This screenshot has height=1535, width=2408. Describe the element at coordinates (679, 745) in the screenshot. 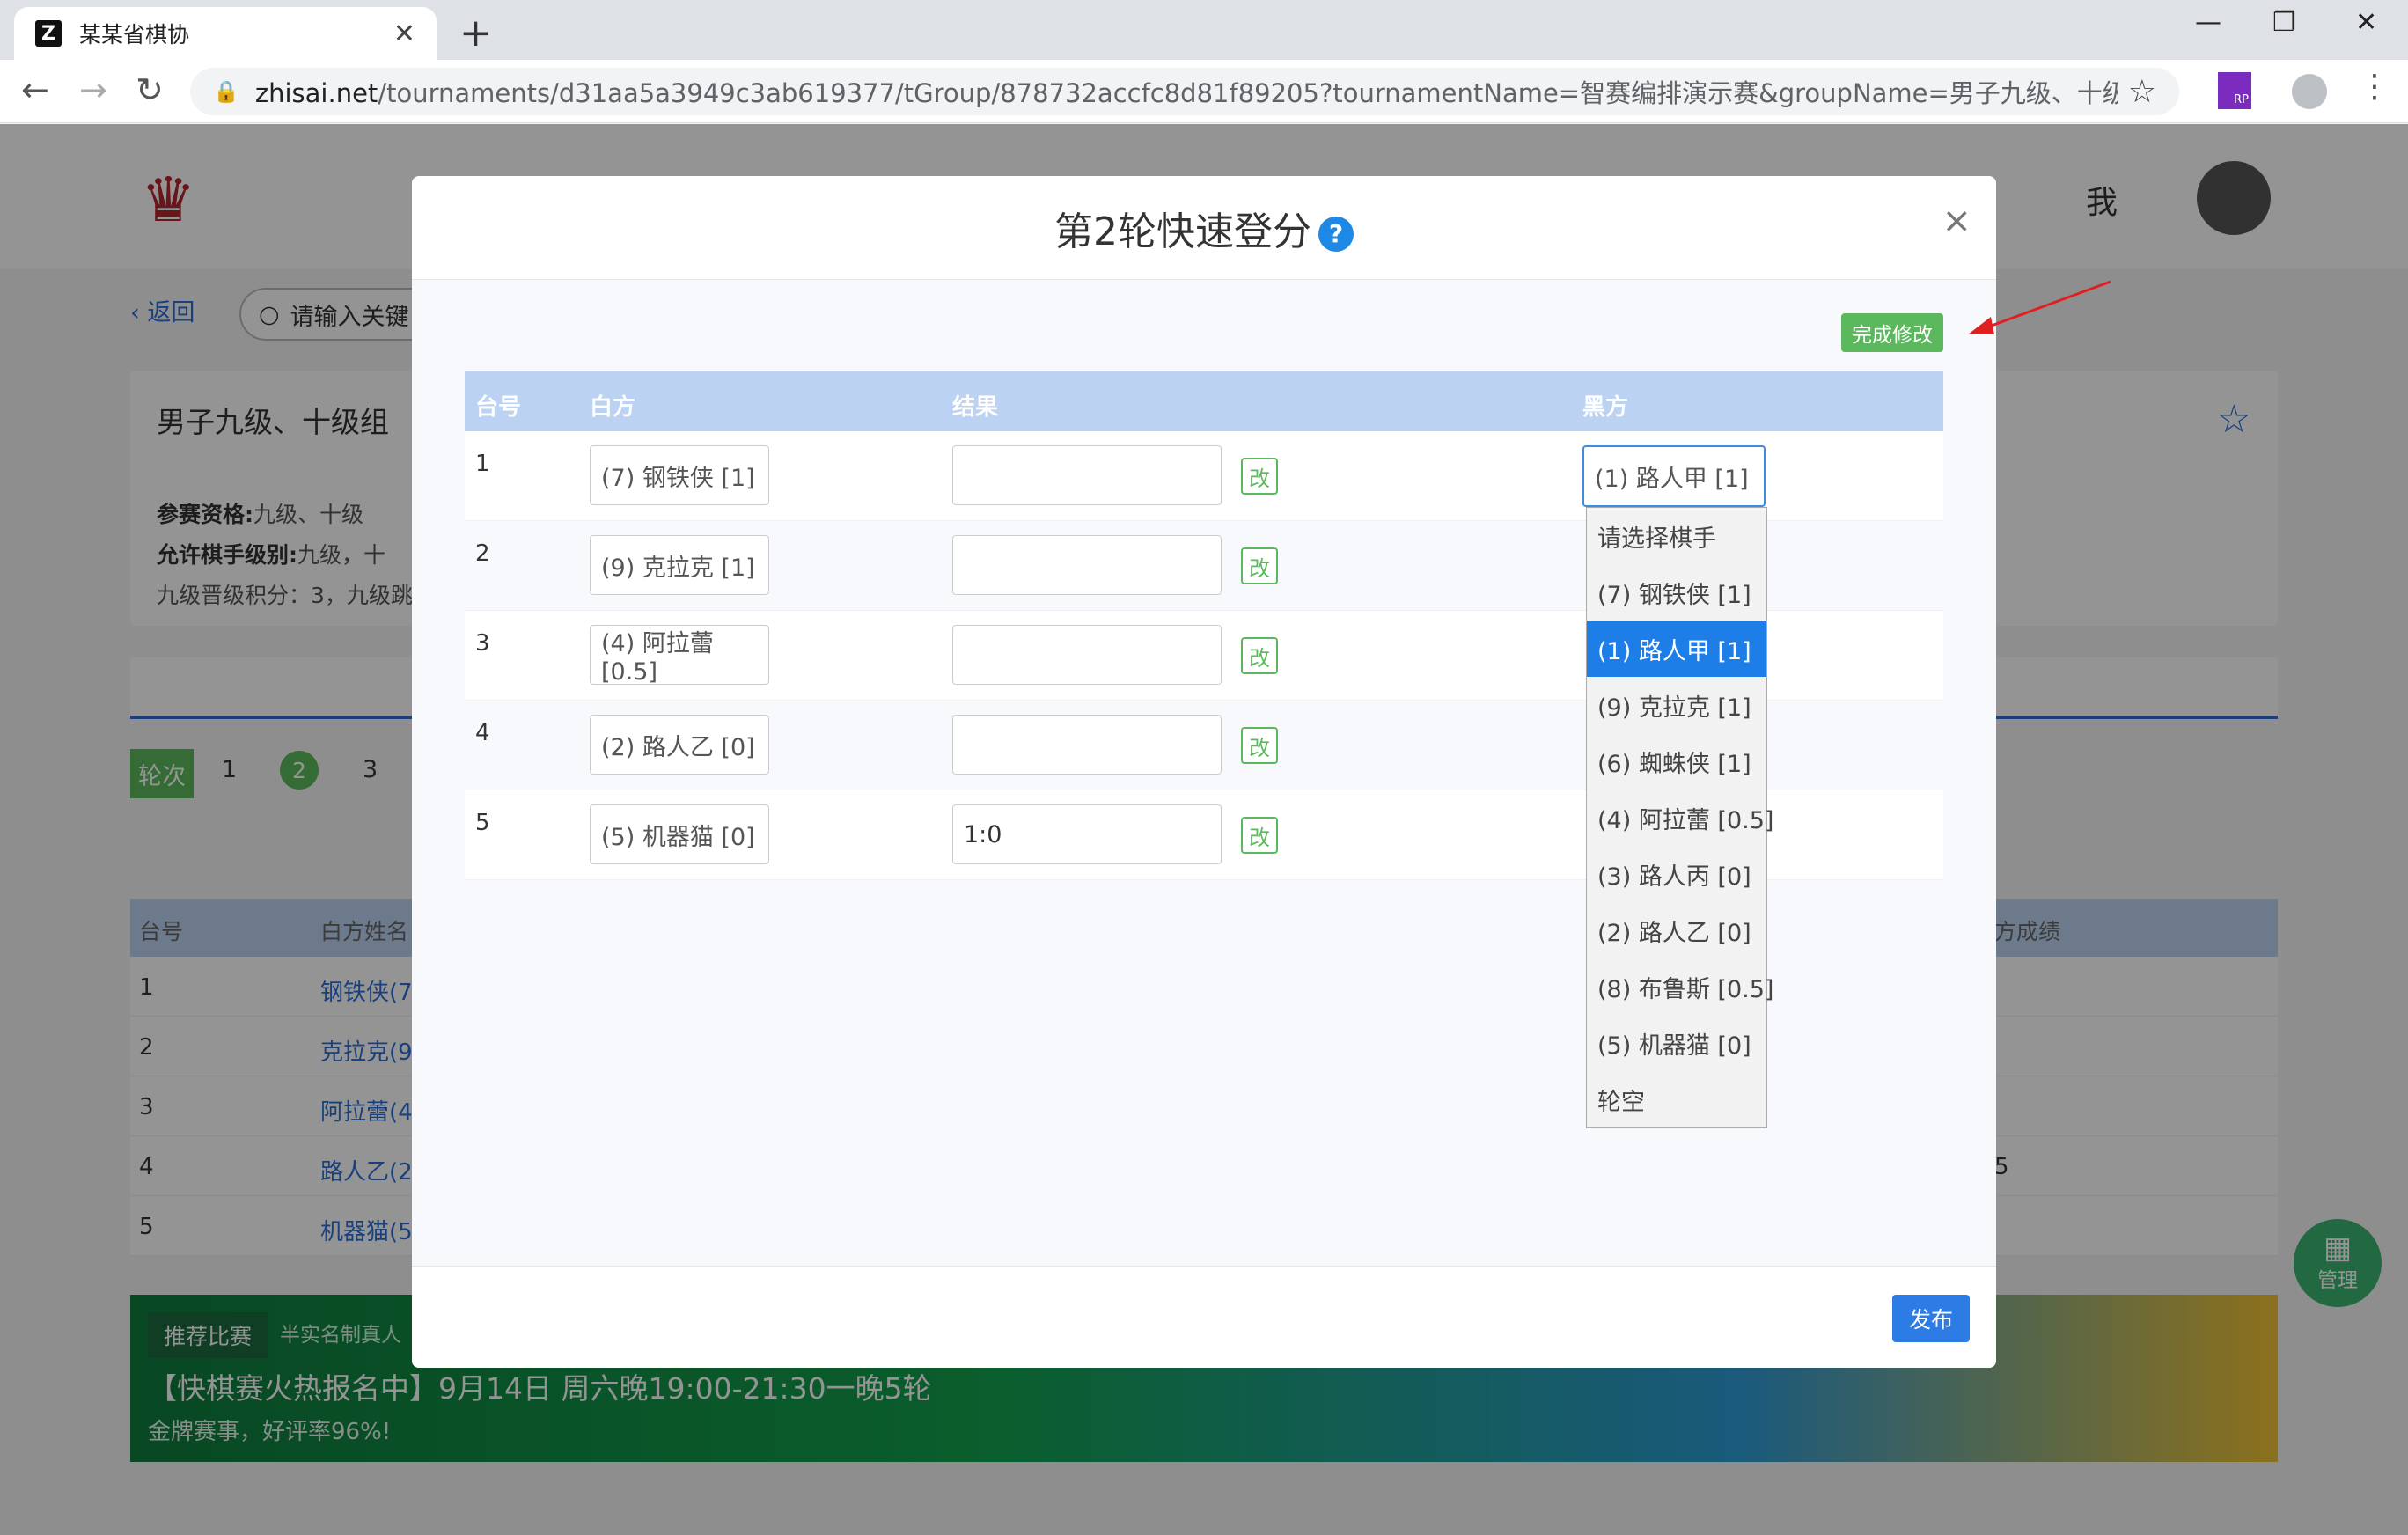

I see `white-player-select: (2) 路人乙 [0]` at that location.